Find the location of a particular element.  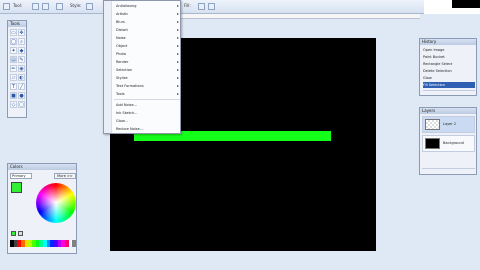

recolor-icon: ◐ is located at coordinates (21, 77).